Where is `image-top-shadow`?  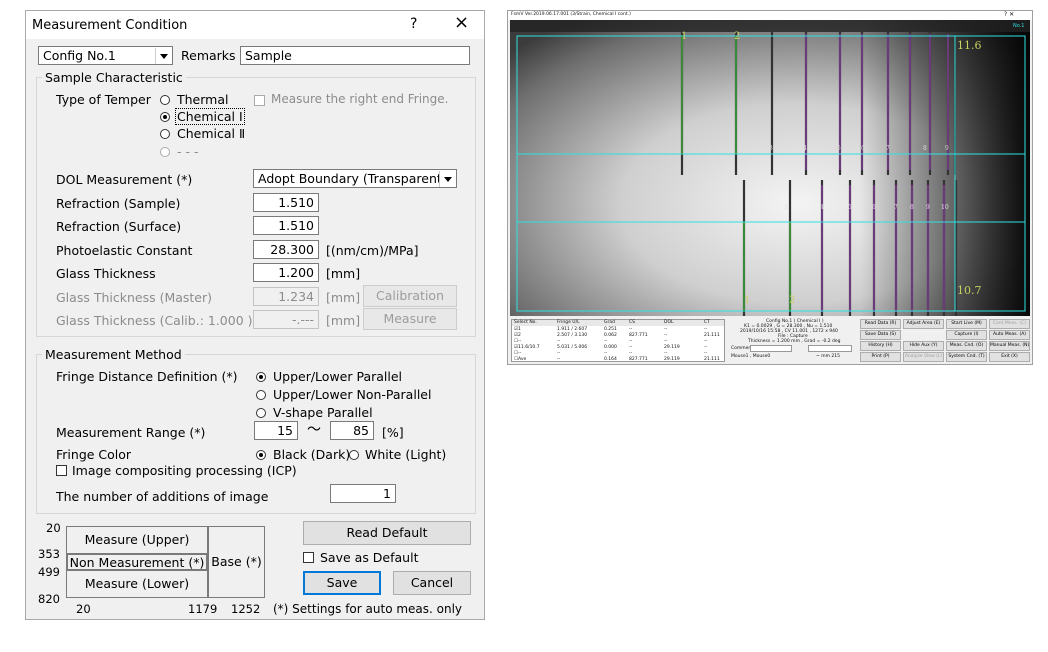 image-top-shadow is located at coordinates (770, 26).